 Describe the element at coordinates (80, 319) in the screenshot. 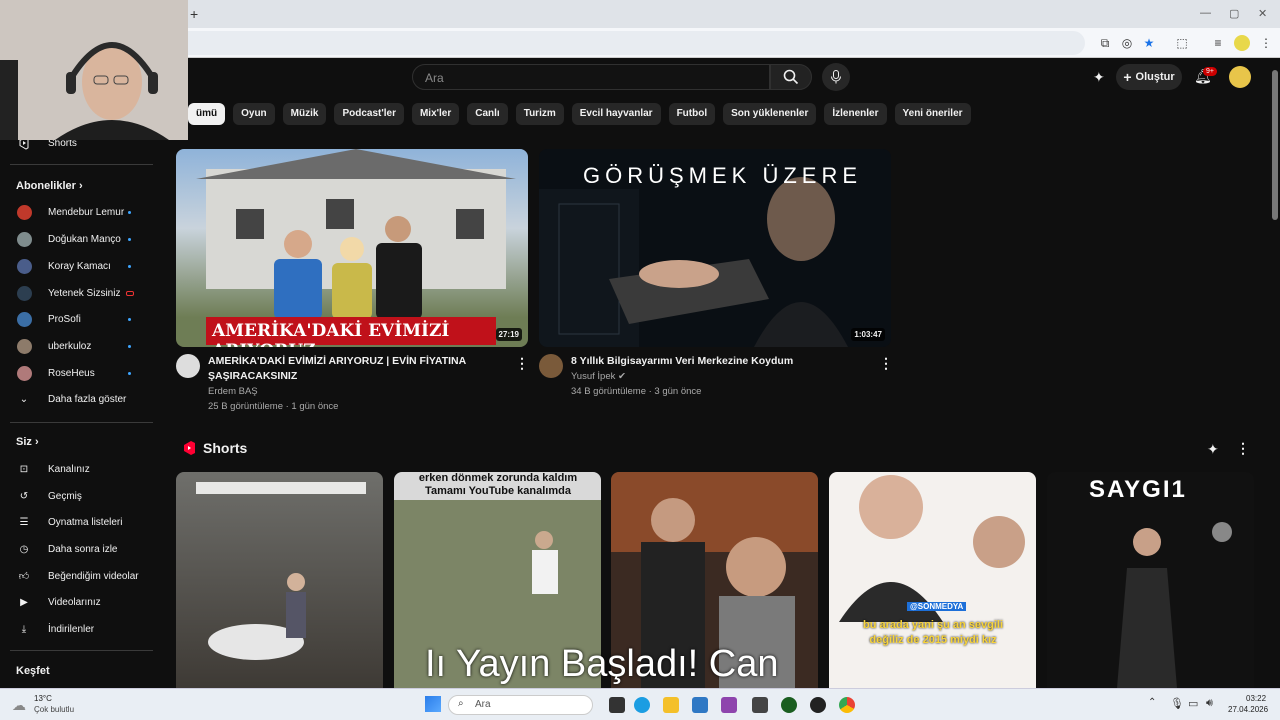

I see `sidebar-sub-item: ProSofi` at that location.